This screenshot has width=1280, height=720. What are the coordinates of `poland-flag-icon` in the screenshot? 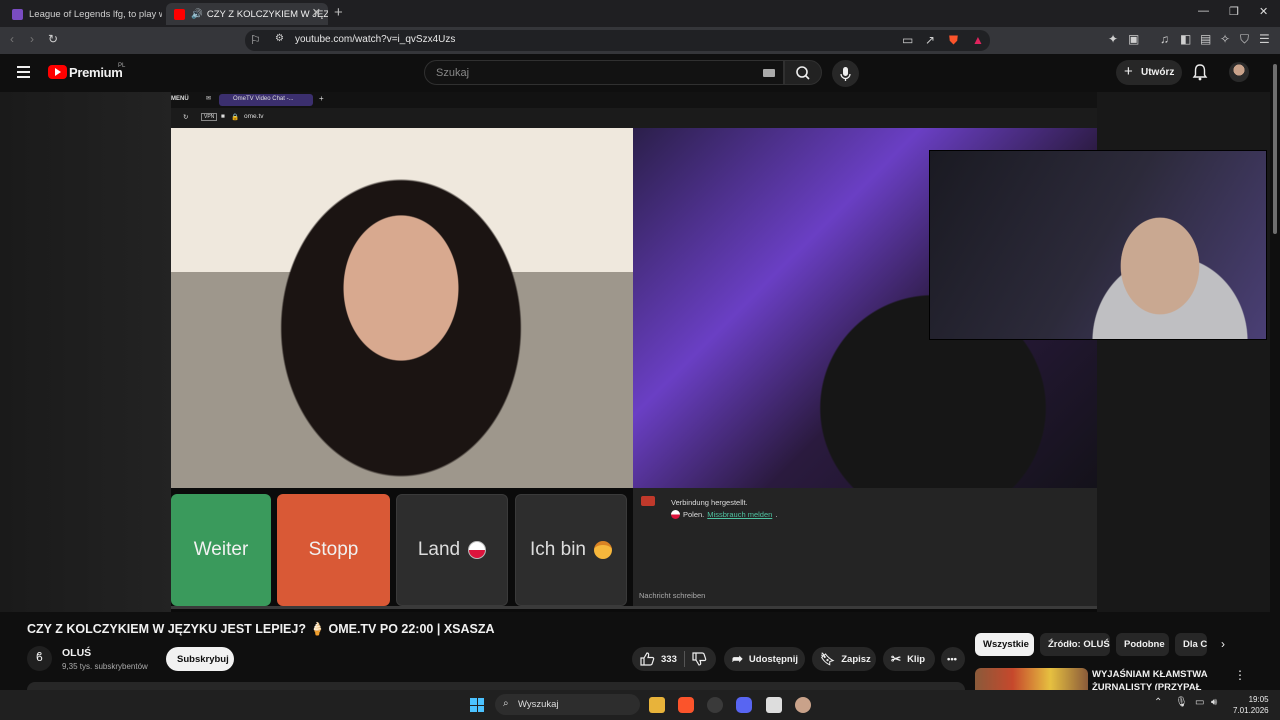 It's located at (675, 514).